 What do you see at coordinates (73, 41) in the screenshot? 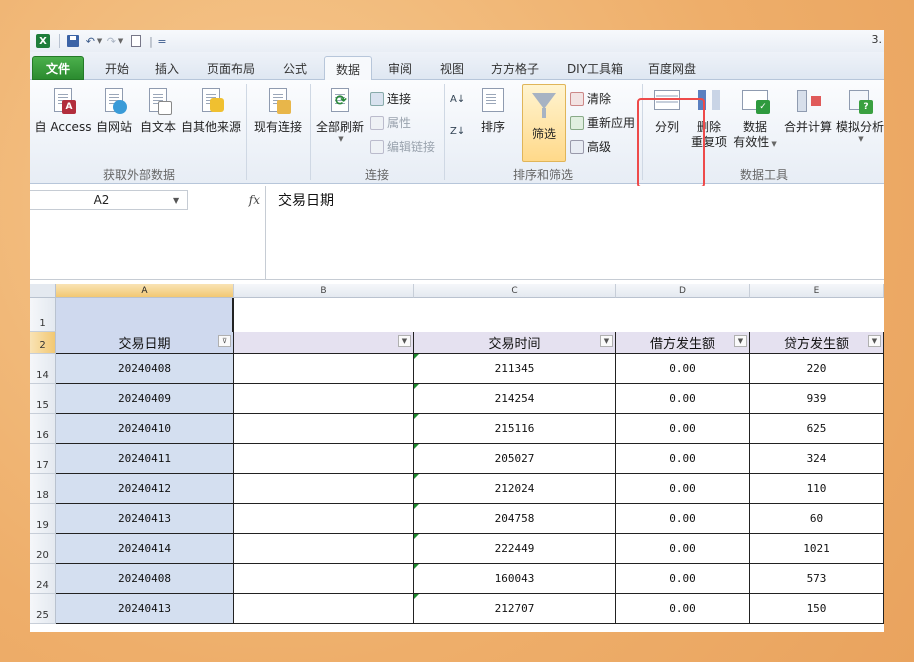
I see `save-icon` at bounding box center [73, 41].